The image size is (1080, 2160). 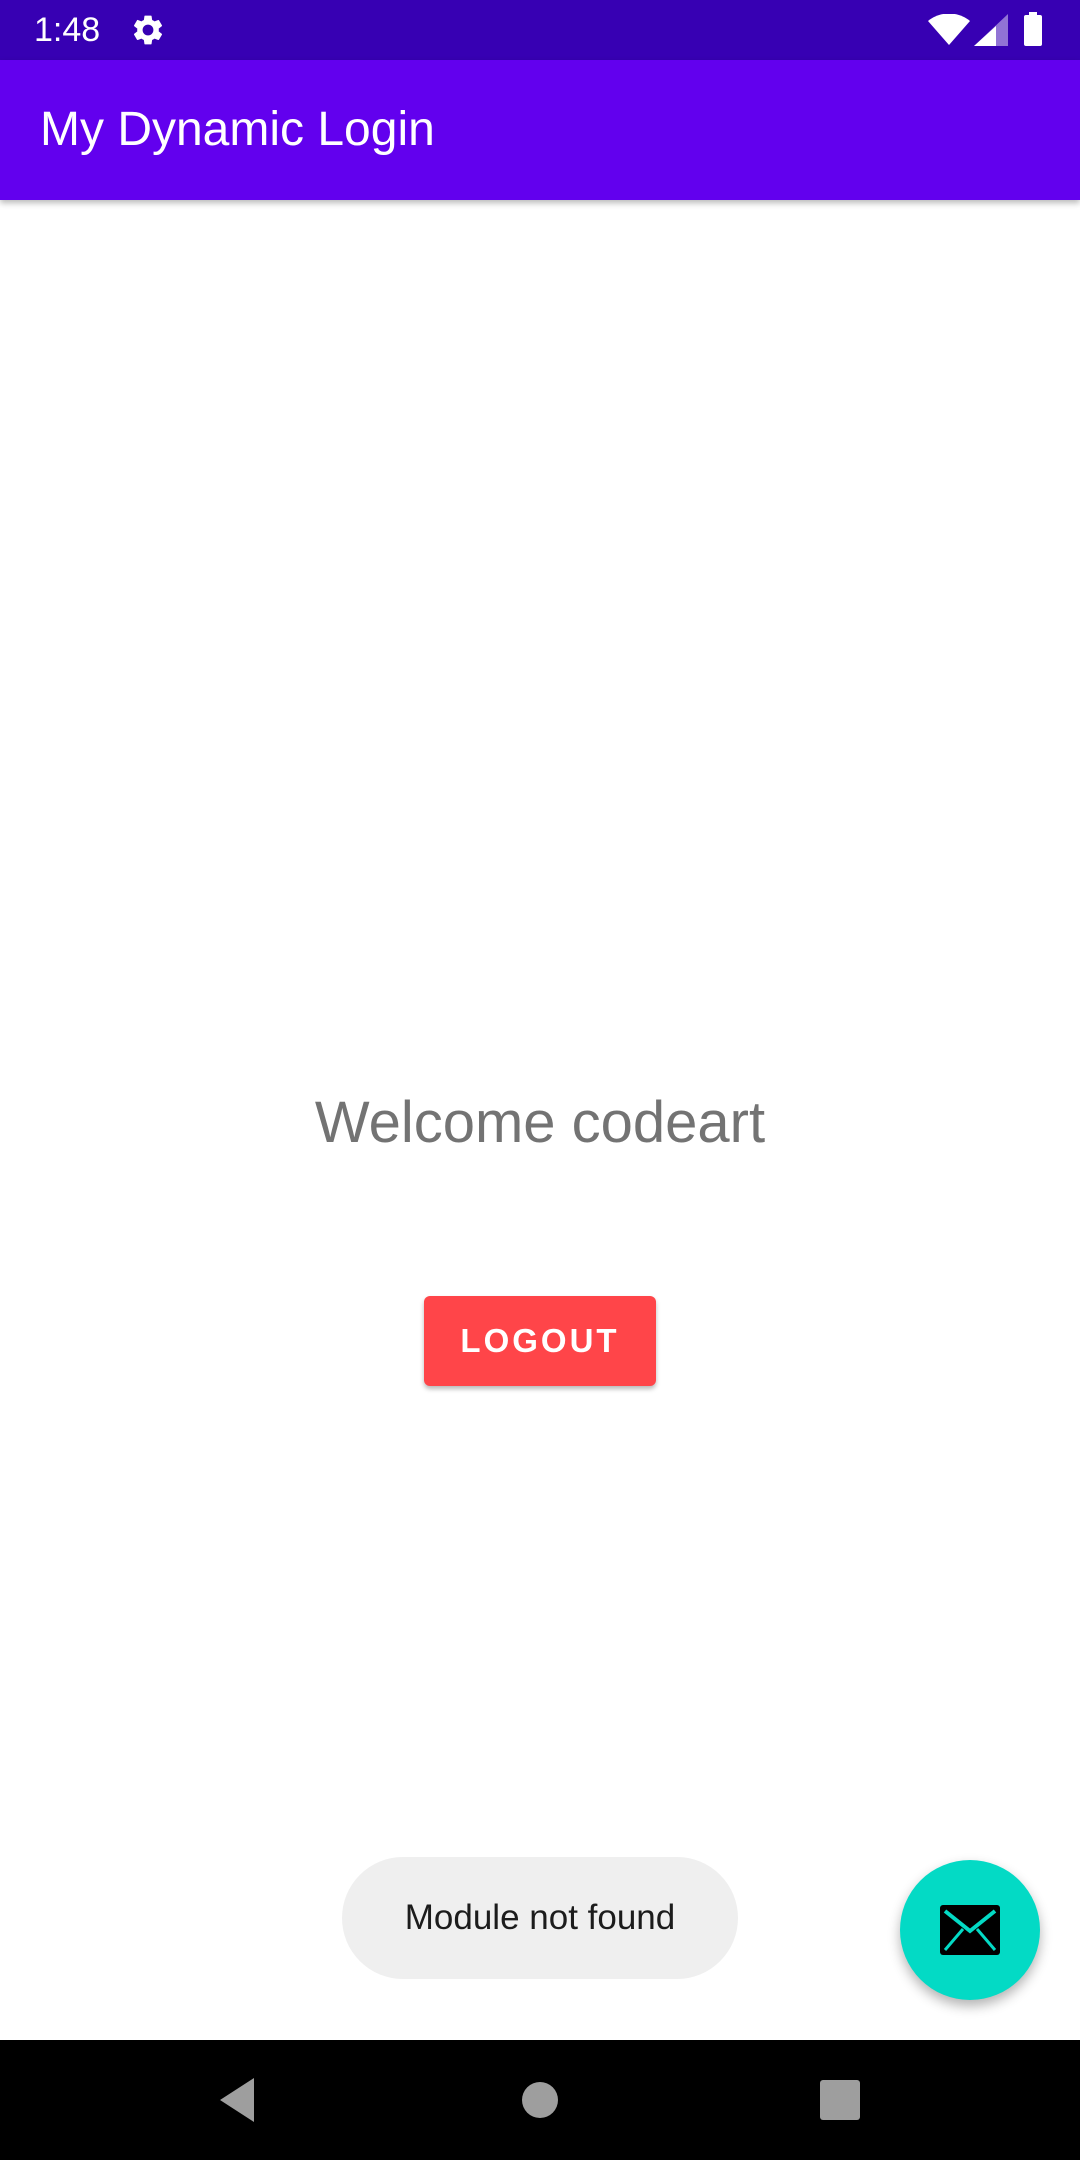 What do you see at coordinates (840, 2100) in the screenshot?
I see `recents-icon` at bounding box center [840, 2100].